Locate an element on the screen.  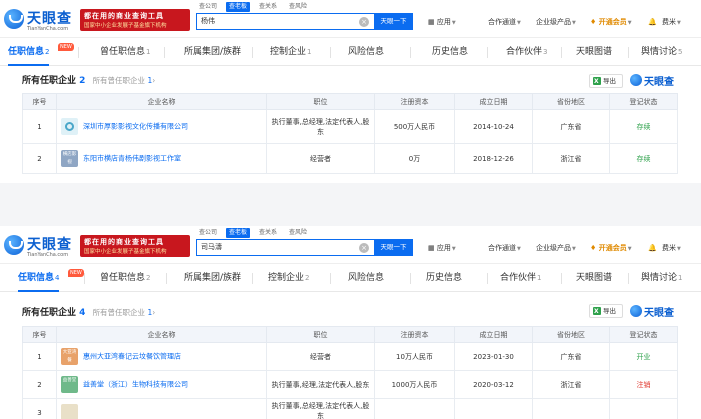
tab-former-positions: 曾任职信息1 is located at coordinates (125, 52).